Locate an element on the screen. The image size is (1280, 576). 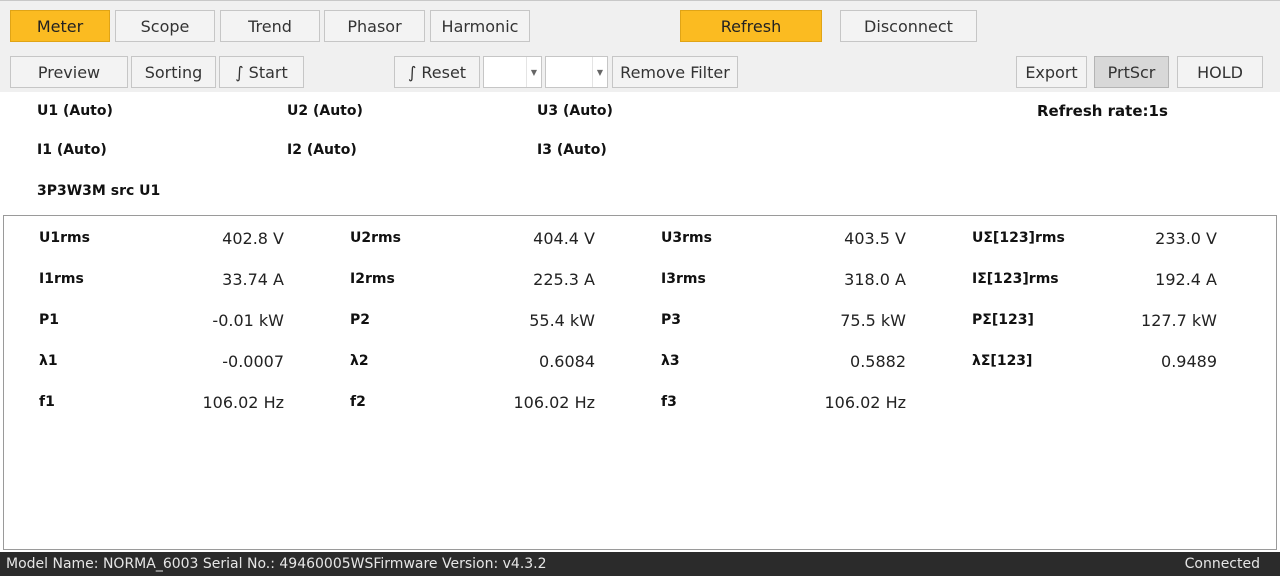
tab-trend: Trend is located at coordinates (270, 26).